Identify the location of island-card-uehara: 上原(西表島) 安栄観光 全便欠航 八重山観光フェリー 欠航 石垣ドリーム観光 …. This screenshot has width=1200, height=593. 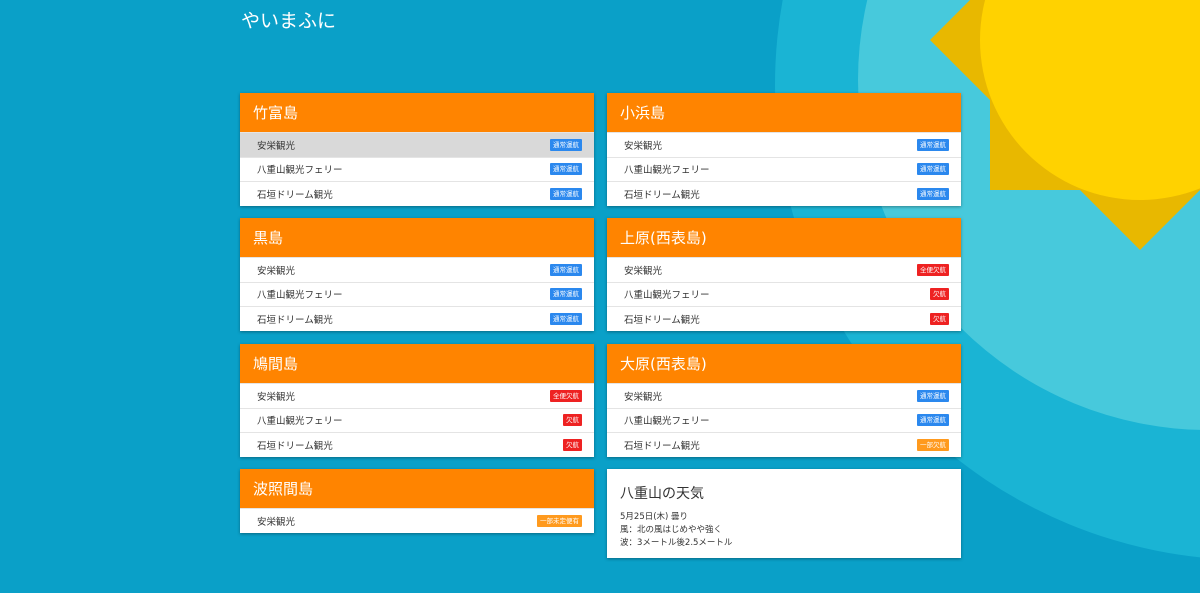
(784, 274).